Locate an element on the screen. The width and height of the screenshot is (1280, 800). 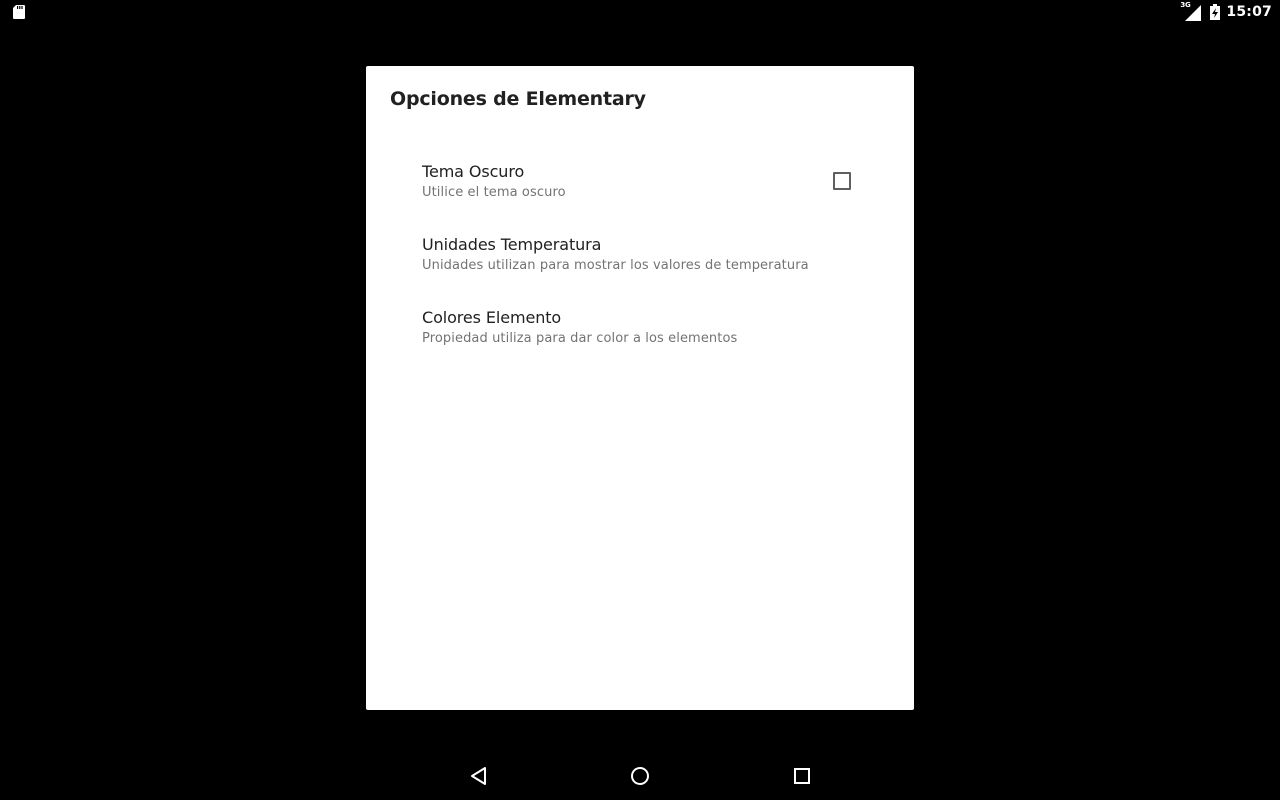
signal-icon: 3G is located at coordinates (1191, 11).